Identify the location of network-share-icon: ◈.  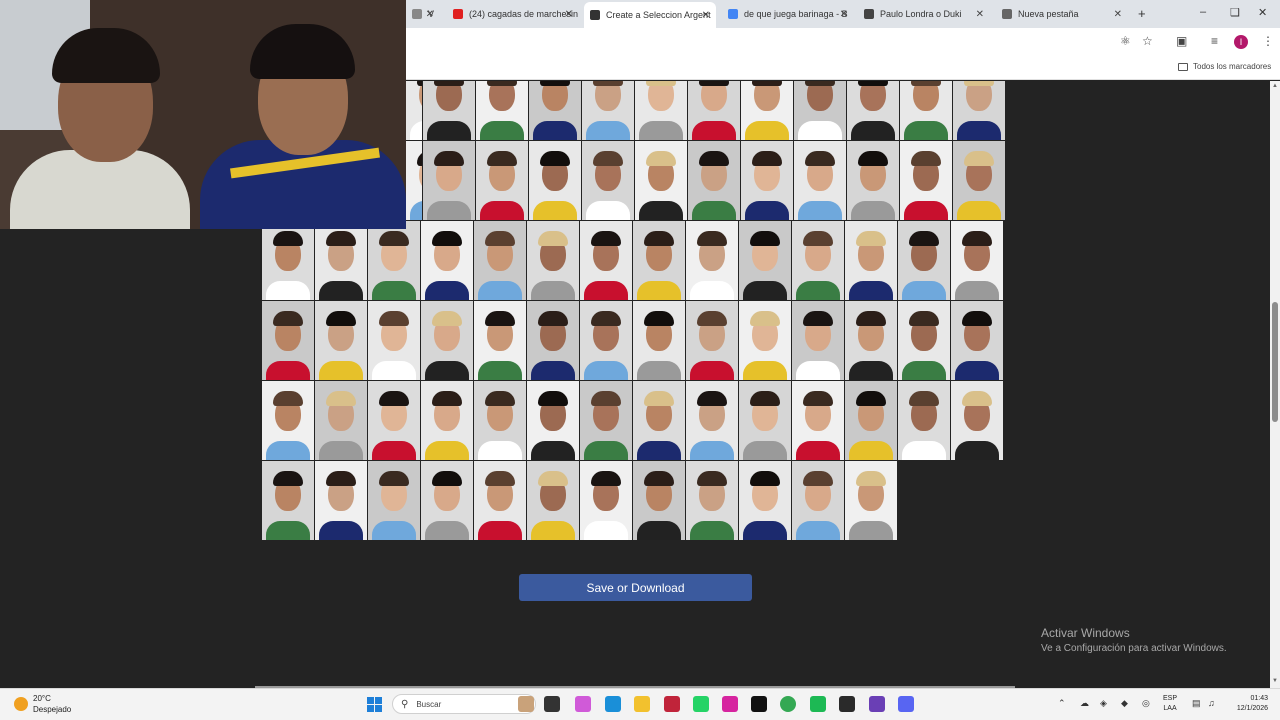
(1103, 703).